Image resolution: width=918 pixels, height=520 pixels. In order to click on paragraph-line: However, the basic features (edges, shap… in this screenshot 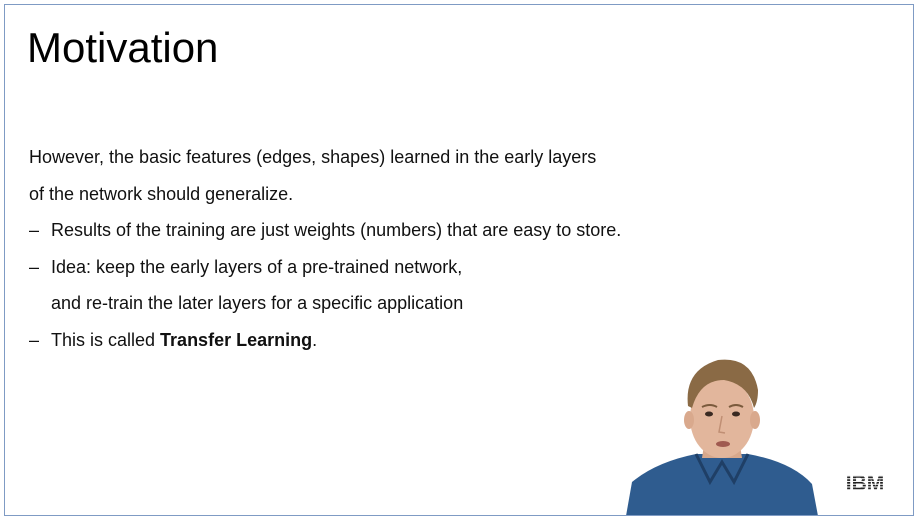, I will do `click(313, 157)`.